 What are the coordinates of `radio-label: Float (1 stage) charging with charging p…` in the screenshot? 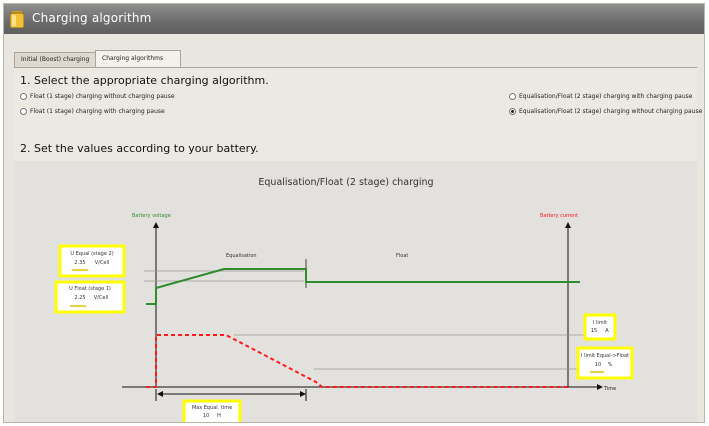 It's located at (97, 111).